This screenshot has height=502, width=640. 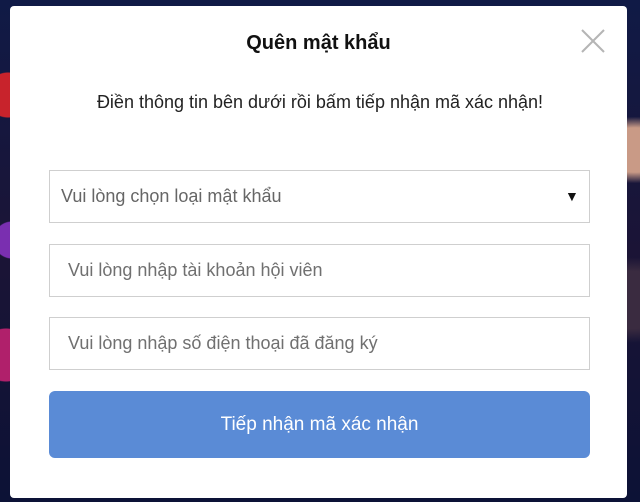 I want to click on account-input, so click(x=328, y=270).